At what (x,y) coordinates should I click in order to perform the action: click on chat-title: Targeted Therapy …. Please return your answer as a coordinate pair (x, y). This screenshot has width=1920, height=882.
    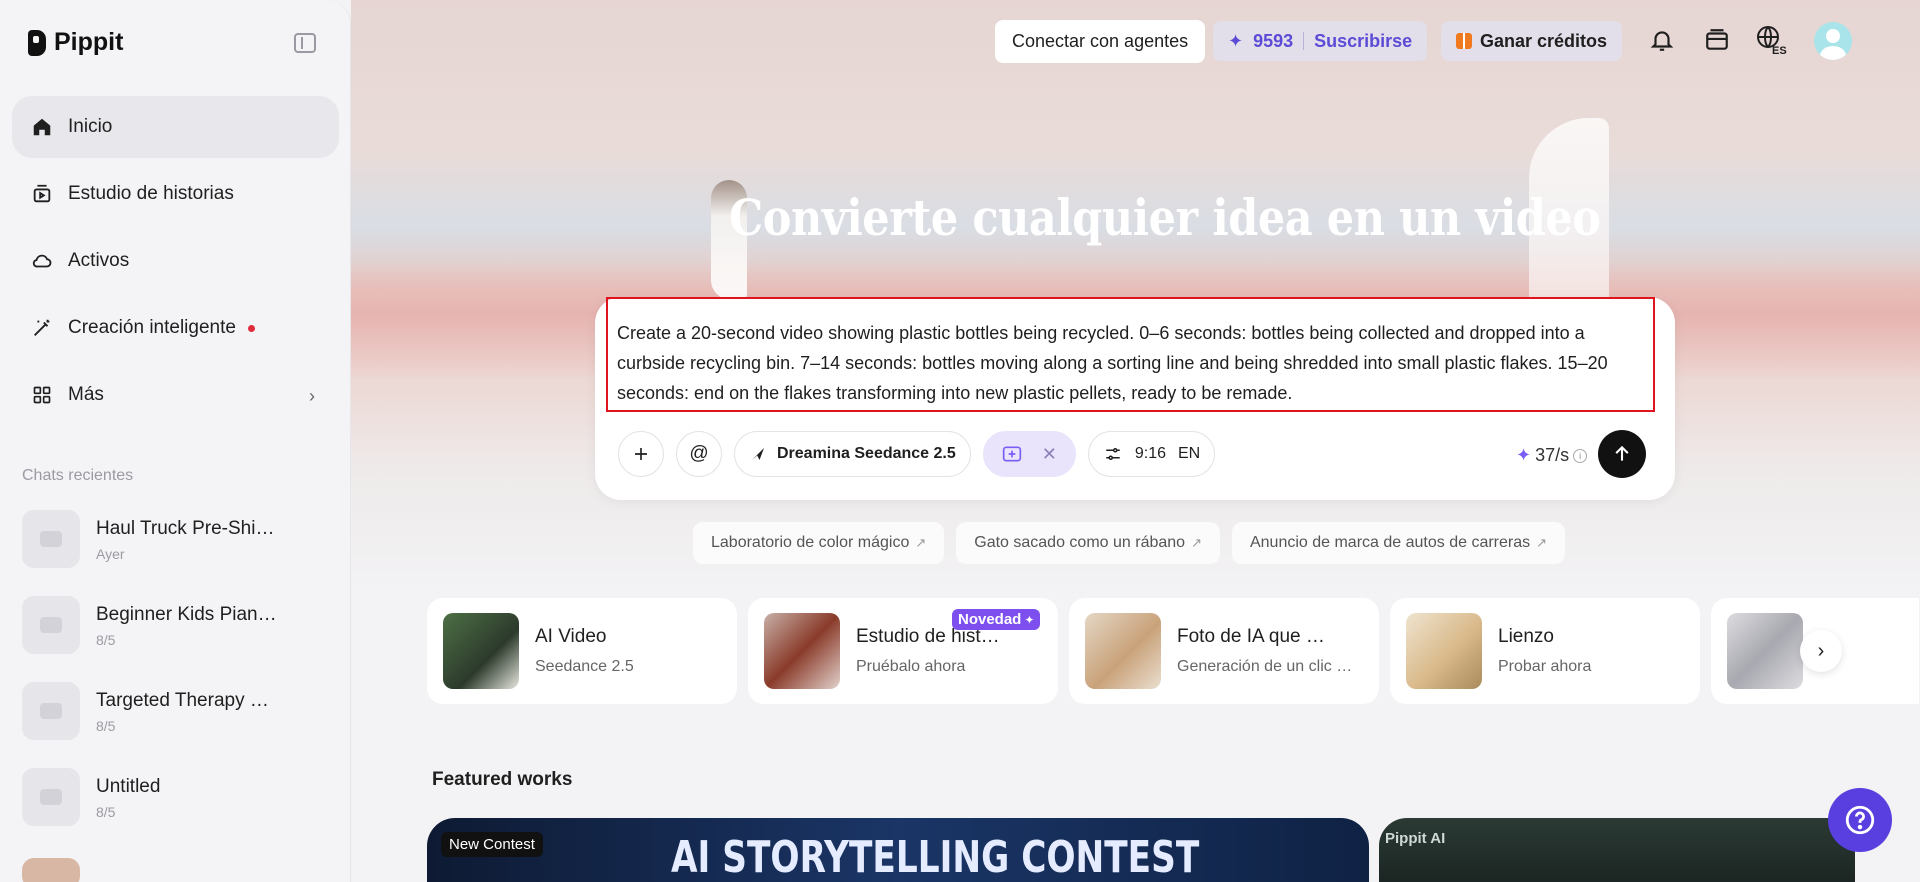
    Looking at the image, I should click on (182, 700).